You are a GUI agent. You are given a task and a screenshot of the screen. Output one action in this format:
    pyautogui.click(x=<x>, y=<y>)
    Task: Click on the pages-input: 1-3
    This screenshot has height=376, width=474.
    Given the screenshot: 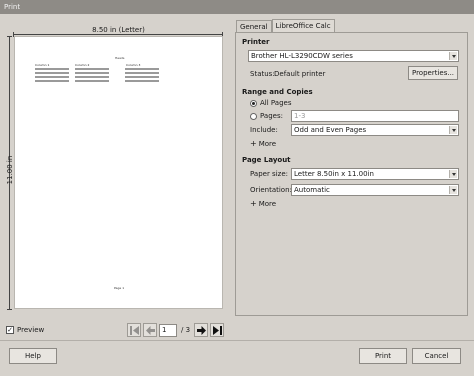 What is the action you would take?
    pyautogui.click(x=375, y=116)
    